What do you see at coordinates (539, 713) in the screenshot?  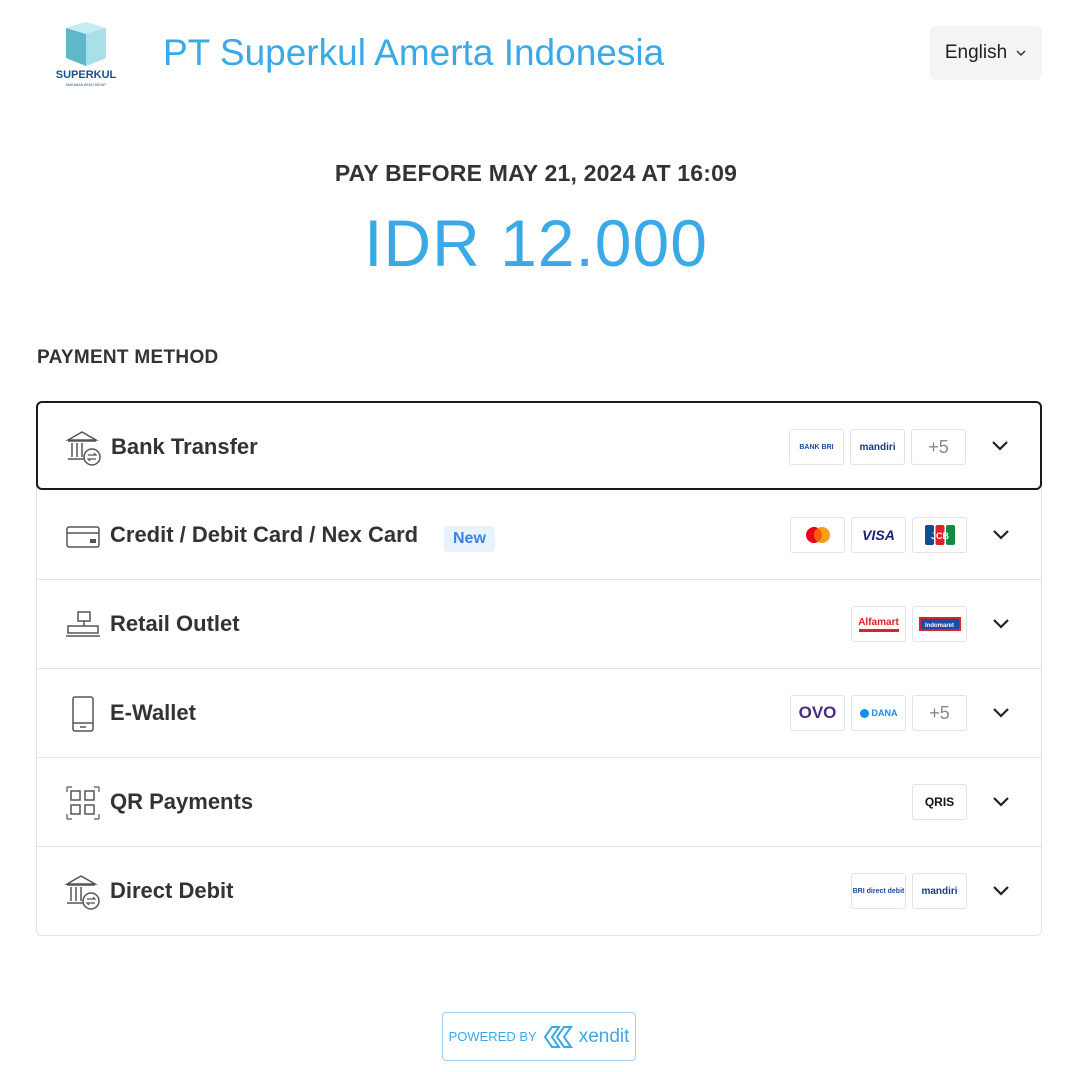 I see `method-e-wallet: E-Wallet OVO DANA +5` at bounding box center [539, 713].